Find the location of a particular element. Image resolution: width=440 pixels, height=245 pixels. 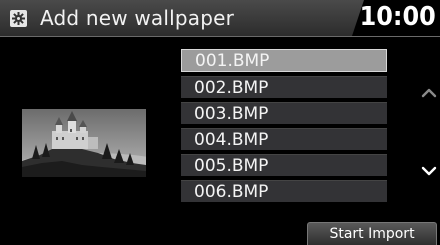

page-title: Add new wallpaper is located at coordinates (137, 18).